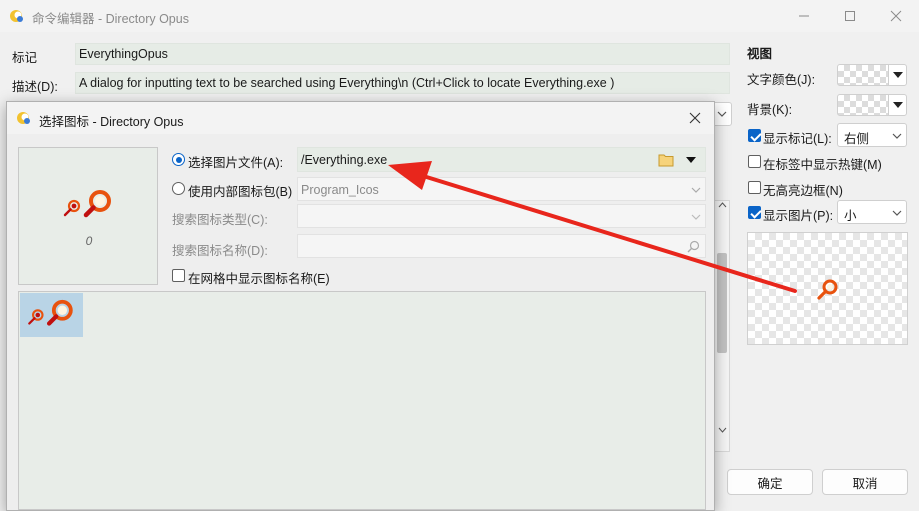 This screenshot has height=511, width=919. What do you see at coordinates (822, 165) in the screenshot?
I see `show-hotkey-label: 在标签中显示热键(M)` at bounding box center [822, 165].